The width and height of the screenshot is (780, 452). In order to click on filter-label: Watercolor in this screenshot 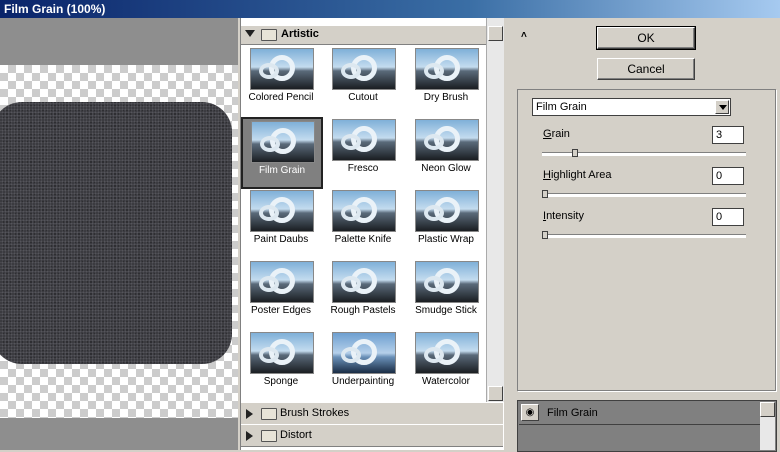, I will do `click(446, 381)`.